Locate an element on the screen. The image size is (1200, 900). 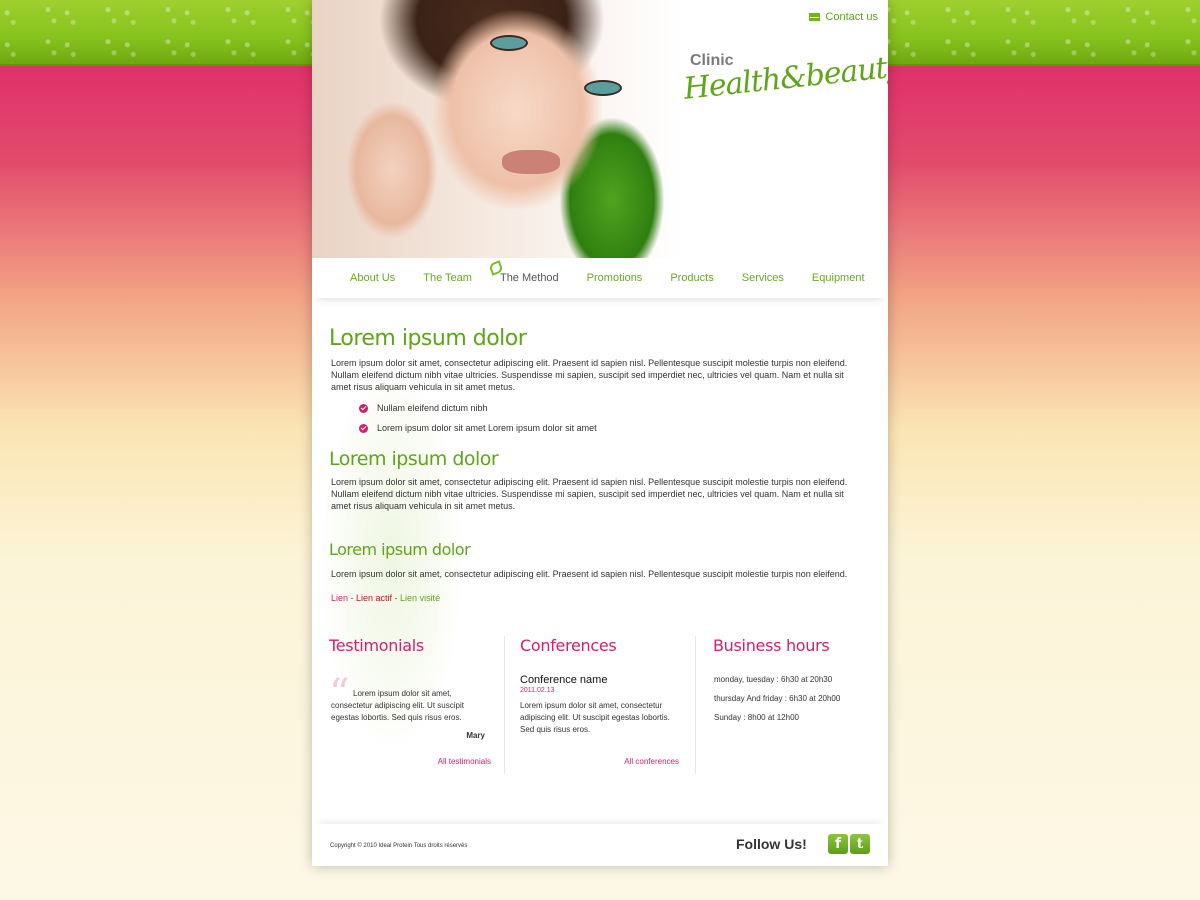
list-item: Nullam eleifend dictum nibh is located at coordinates (606, 408).